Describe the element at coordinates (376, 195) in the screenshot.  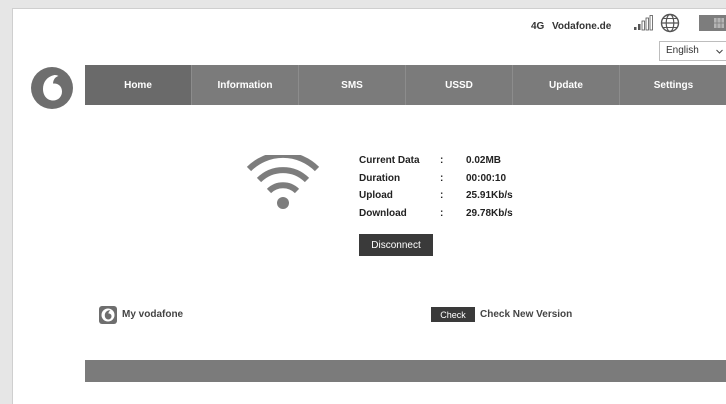
I see `stat-label: Upload` at that location.